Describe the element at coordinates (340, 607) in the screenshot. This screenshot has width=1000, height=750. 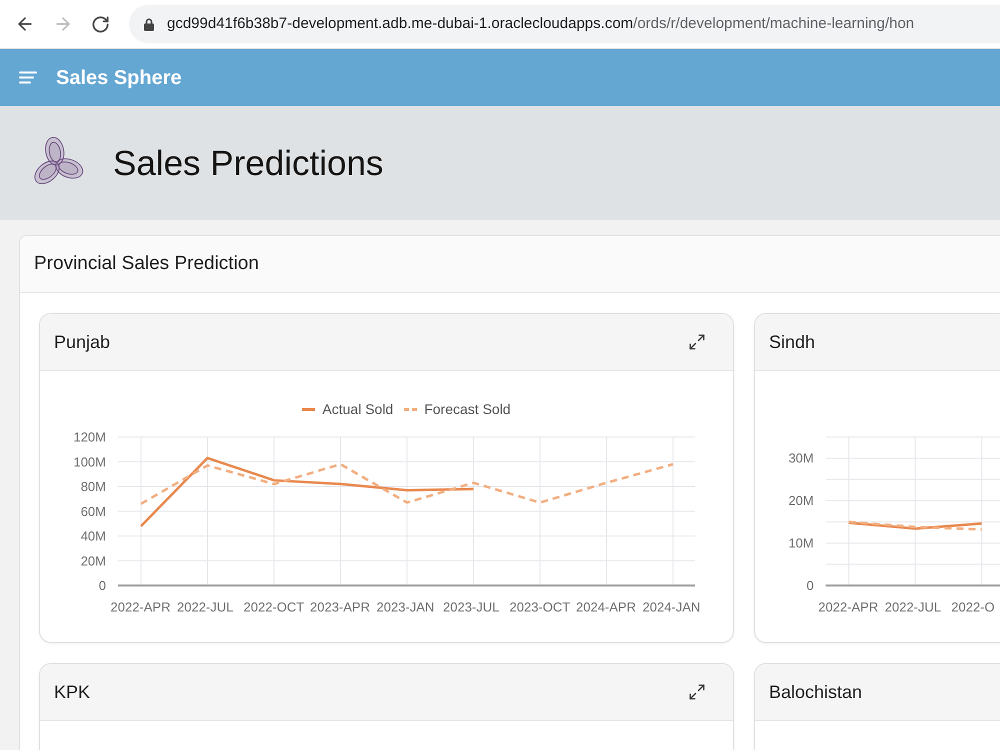
I see `x-axis-label: 2023-APR` at that location.